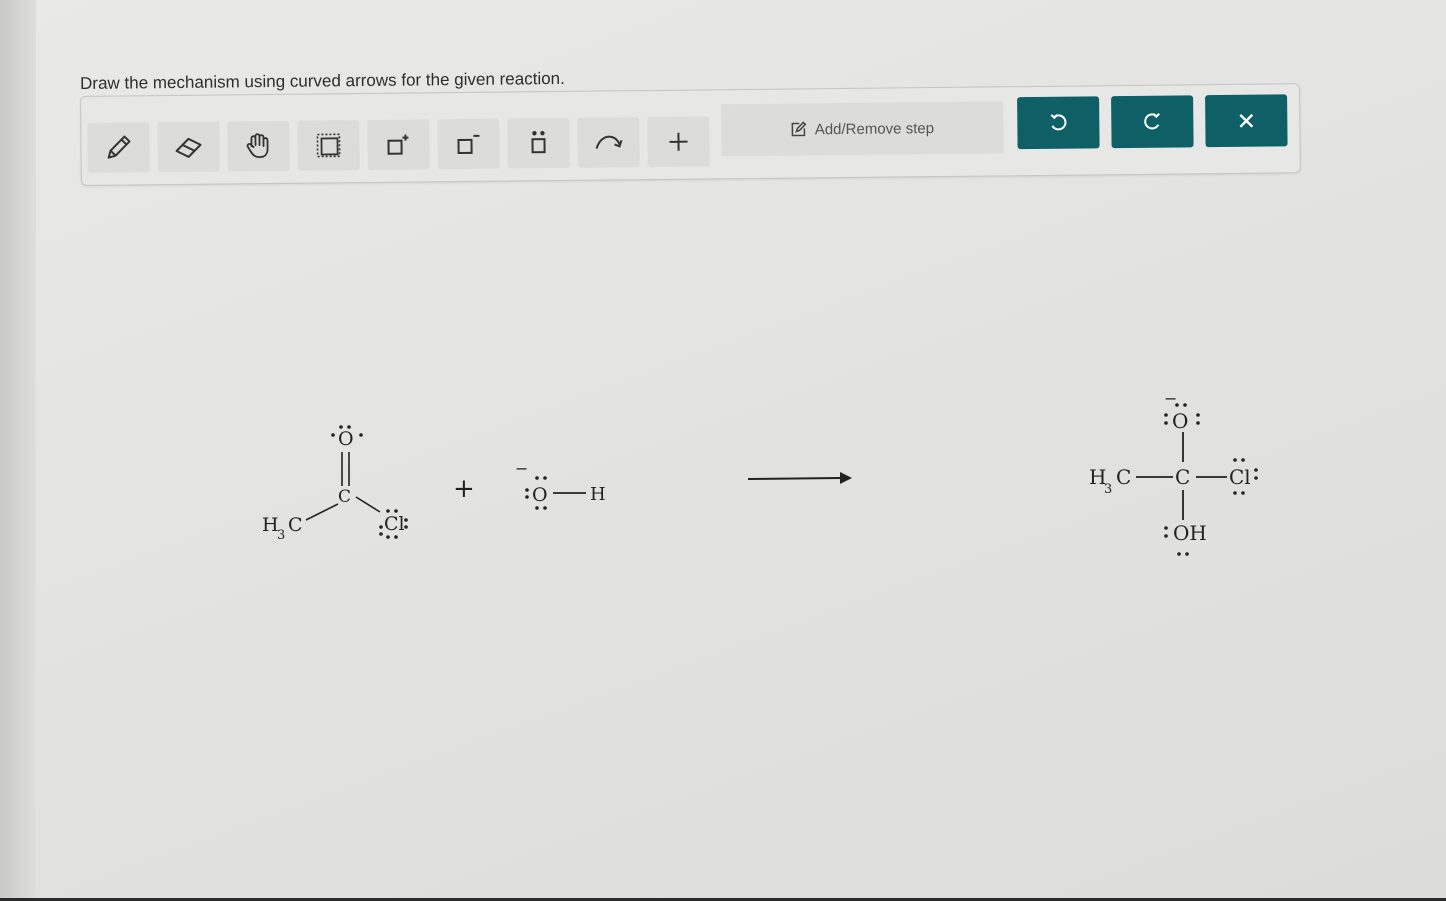  I want to click on positive-charge-tool-button, so click(398, 144).